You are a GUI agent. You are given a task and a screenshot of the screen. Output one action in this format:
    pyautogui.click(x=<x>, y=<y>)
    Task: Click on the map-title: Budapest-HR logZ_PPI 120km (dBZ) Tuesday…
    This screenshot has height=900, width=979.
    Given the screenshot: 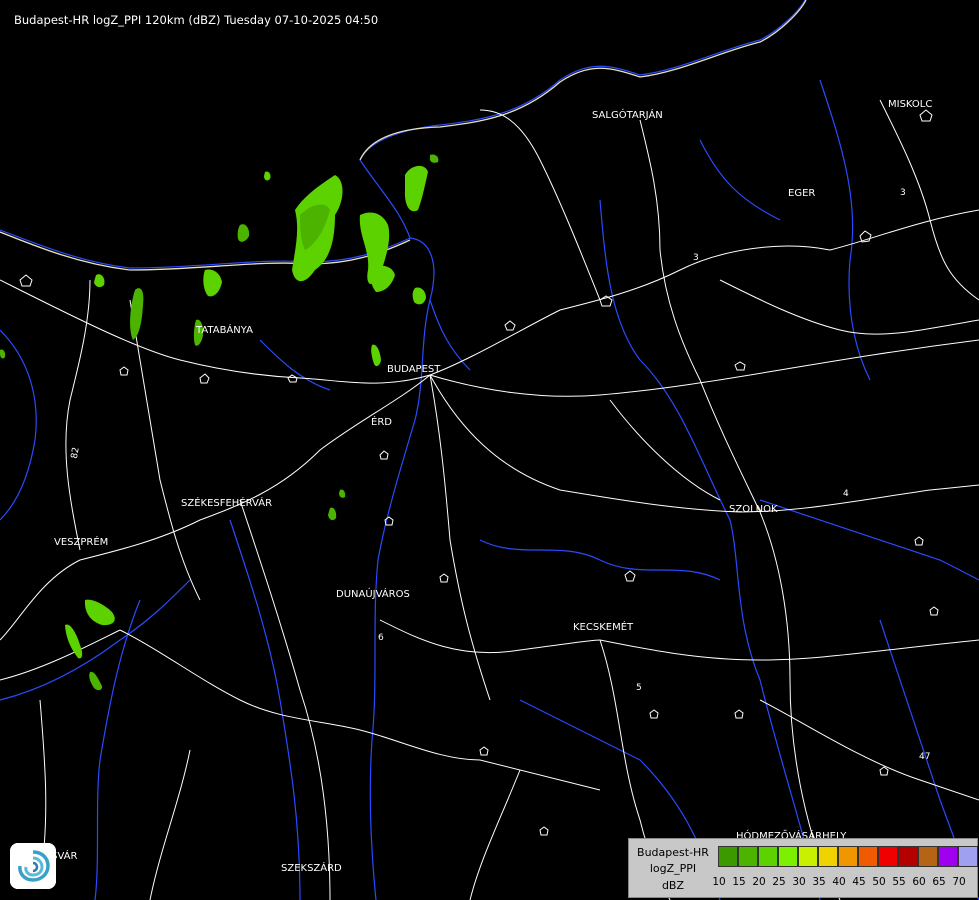 What is the action you would take?
    pyautogui.click(x=196, y=20)
    